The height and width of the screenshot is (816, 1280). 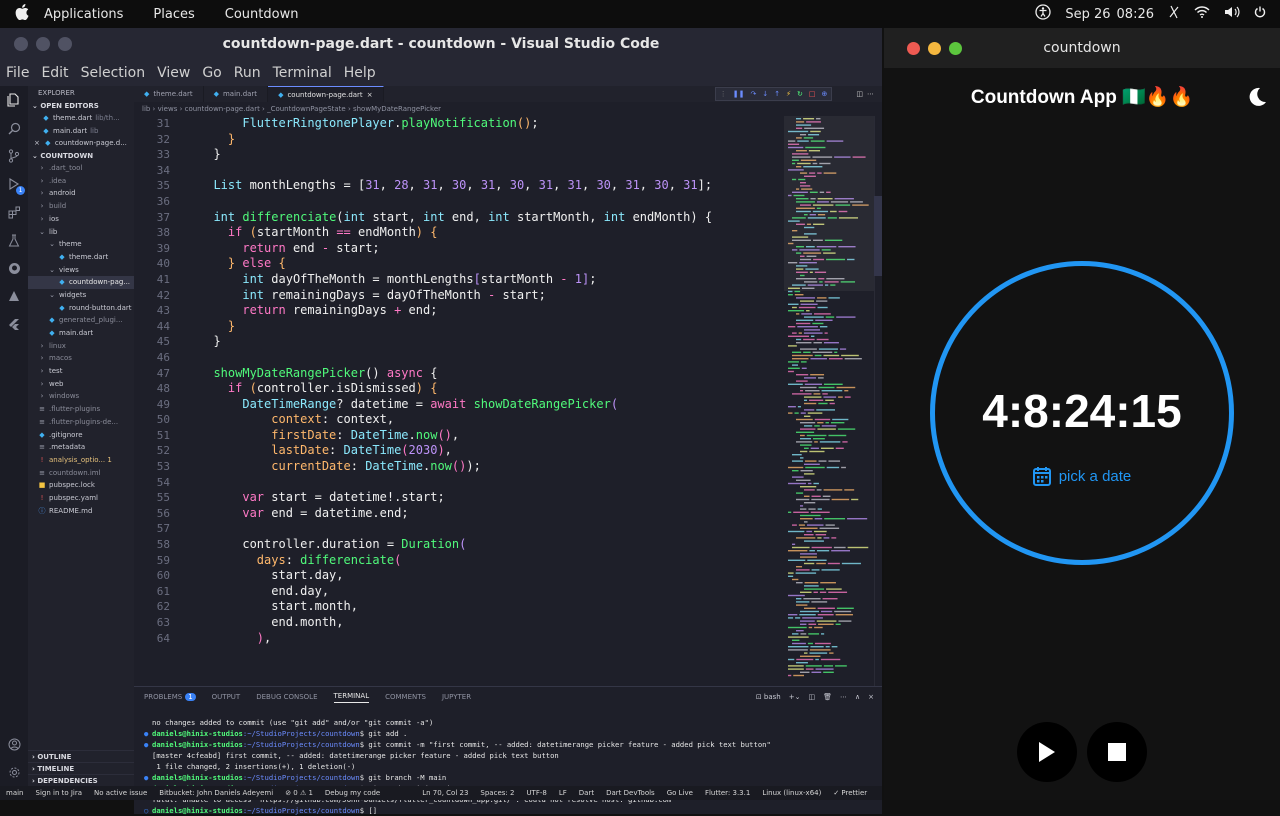 I want to click on code-line: 61 end.day,, so click(x=455, y=592).